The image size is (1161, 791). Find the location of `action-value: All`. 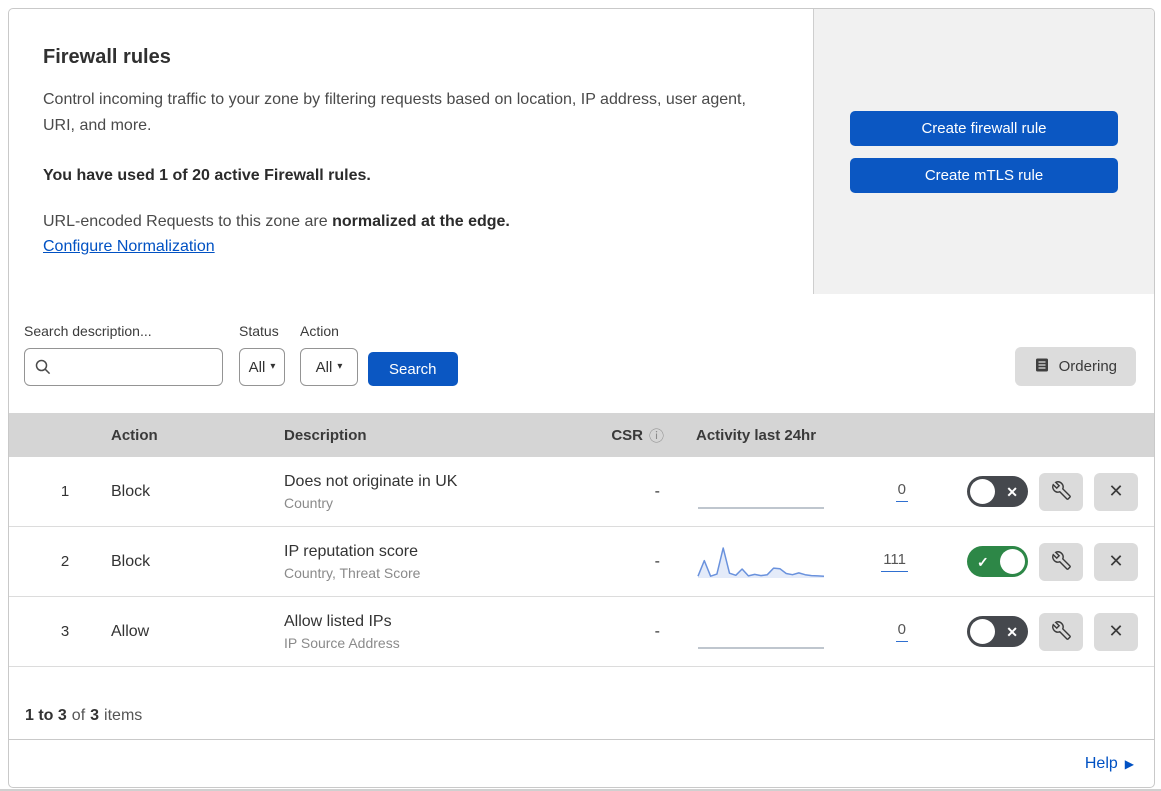

action-value: All is located at coordinates (324, 367).